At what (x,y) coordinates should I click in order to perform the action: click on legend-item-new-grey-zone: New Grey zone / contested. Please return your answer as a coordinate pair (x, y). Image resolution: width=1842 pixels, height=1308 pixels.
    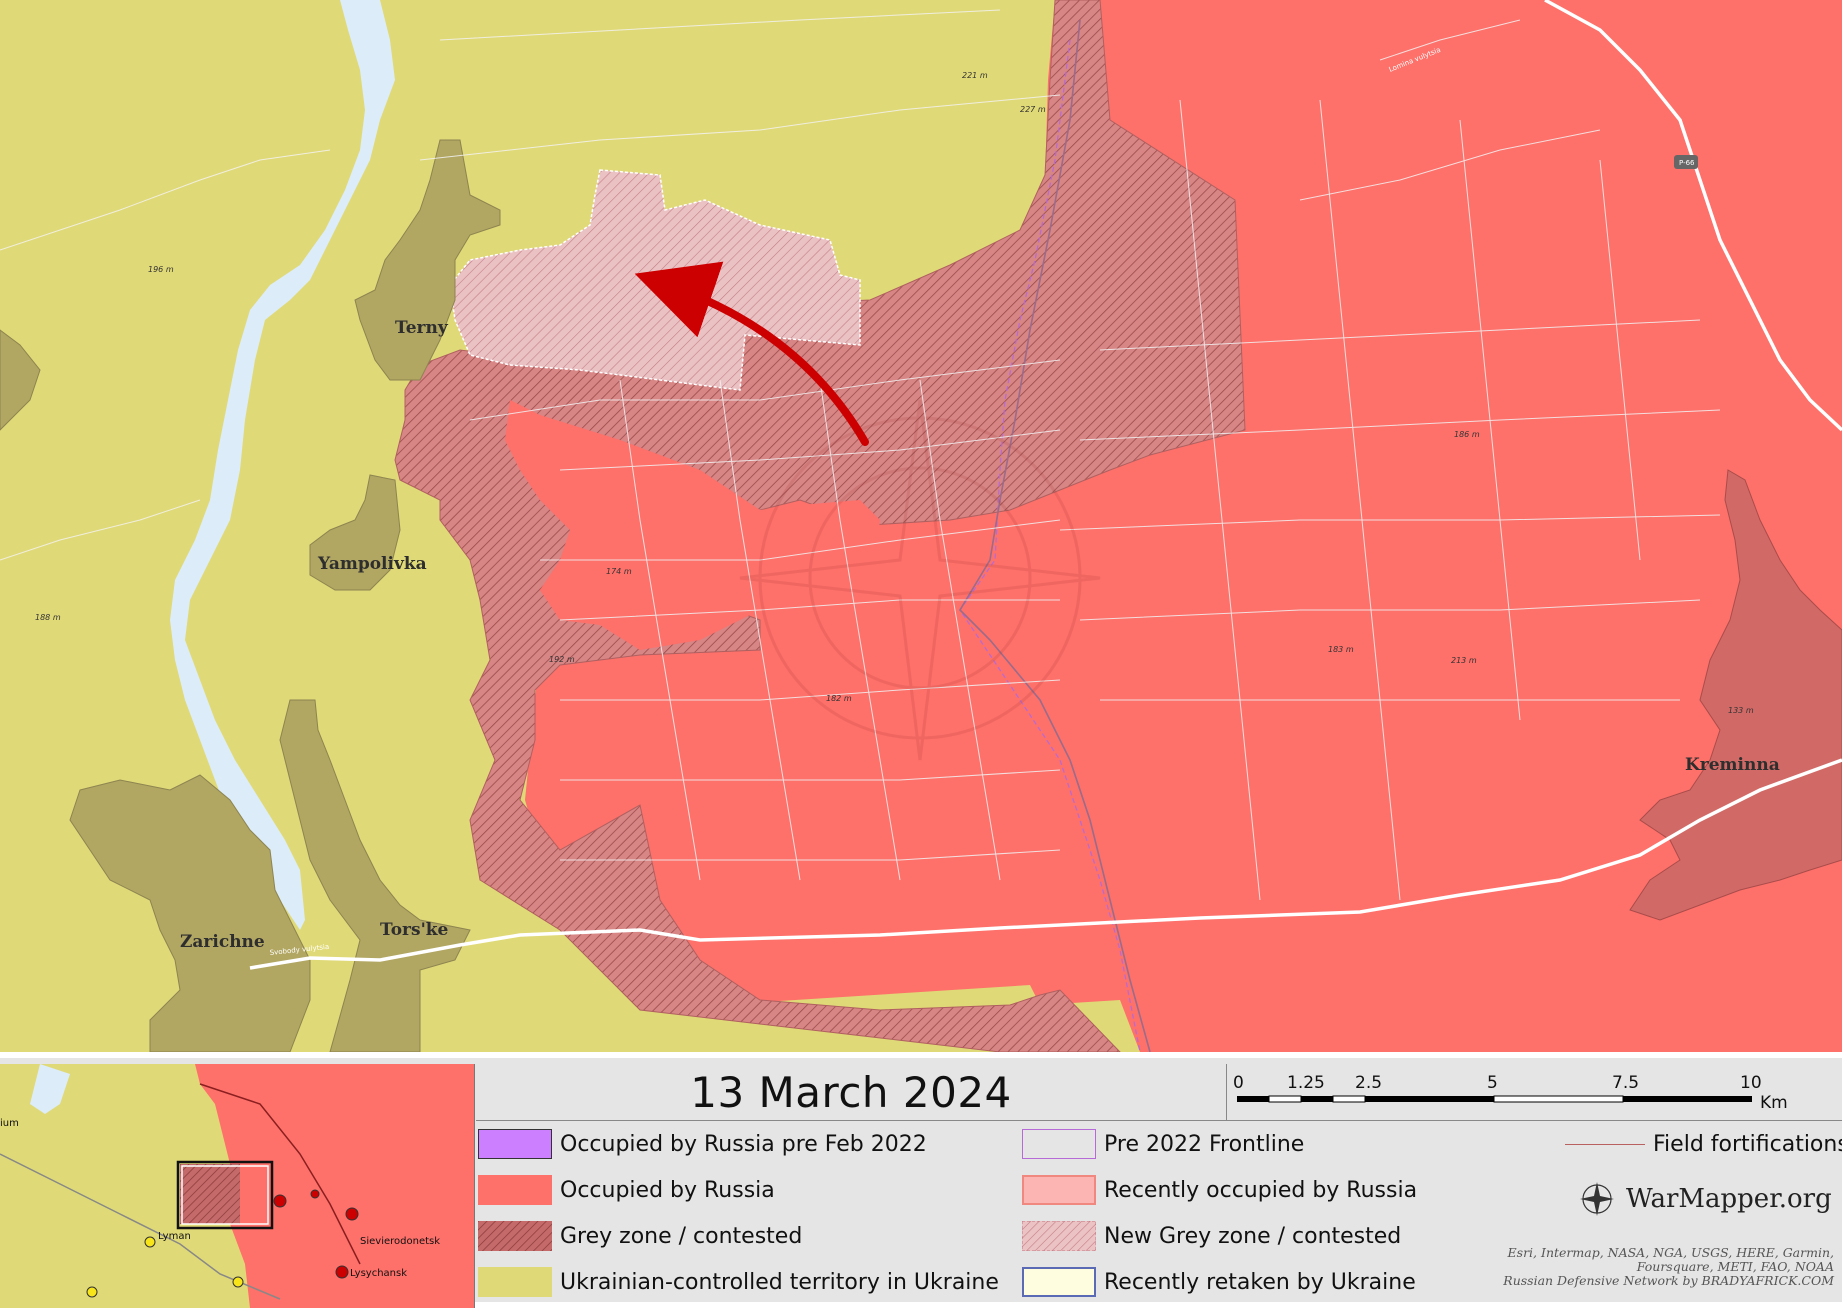
    Looking at the image, I should click on (1211, 1236).